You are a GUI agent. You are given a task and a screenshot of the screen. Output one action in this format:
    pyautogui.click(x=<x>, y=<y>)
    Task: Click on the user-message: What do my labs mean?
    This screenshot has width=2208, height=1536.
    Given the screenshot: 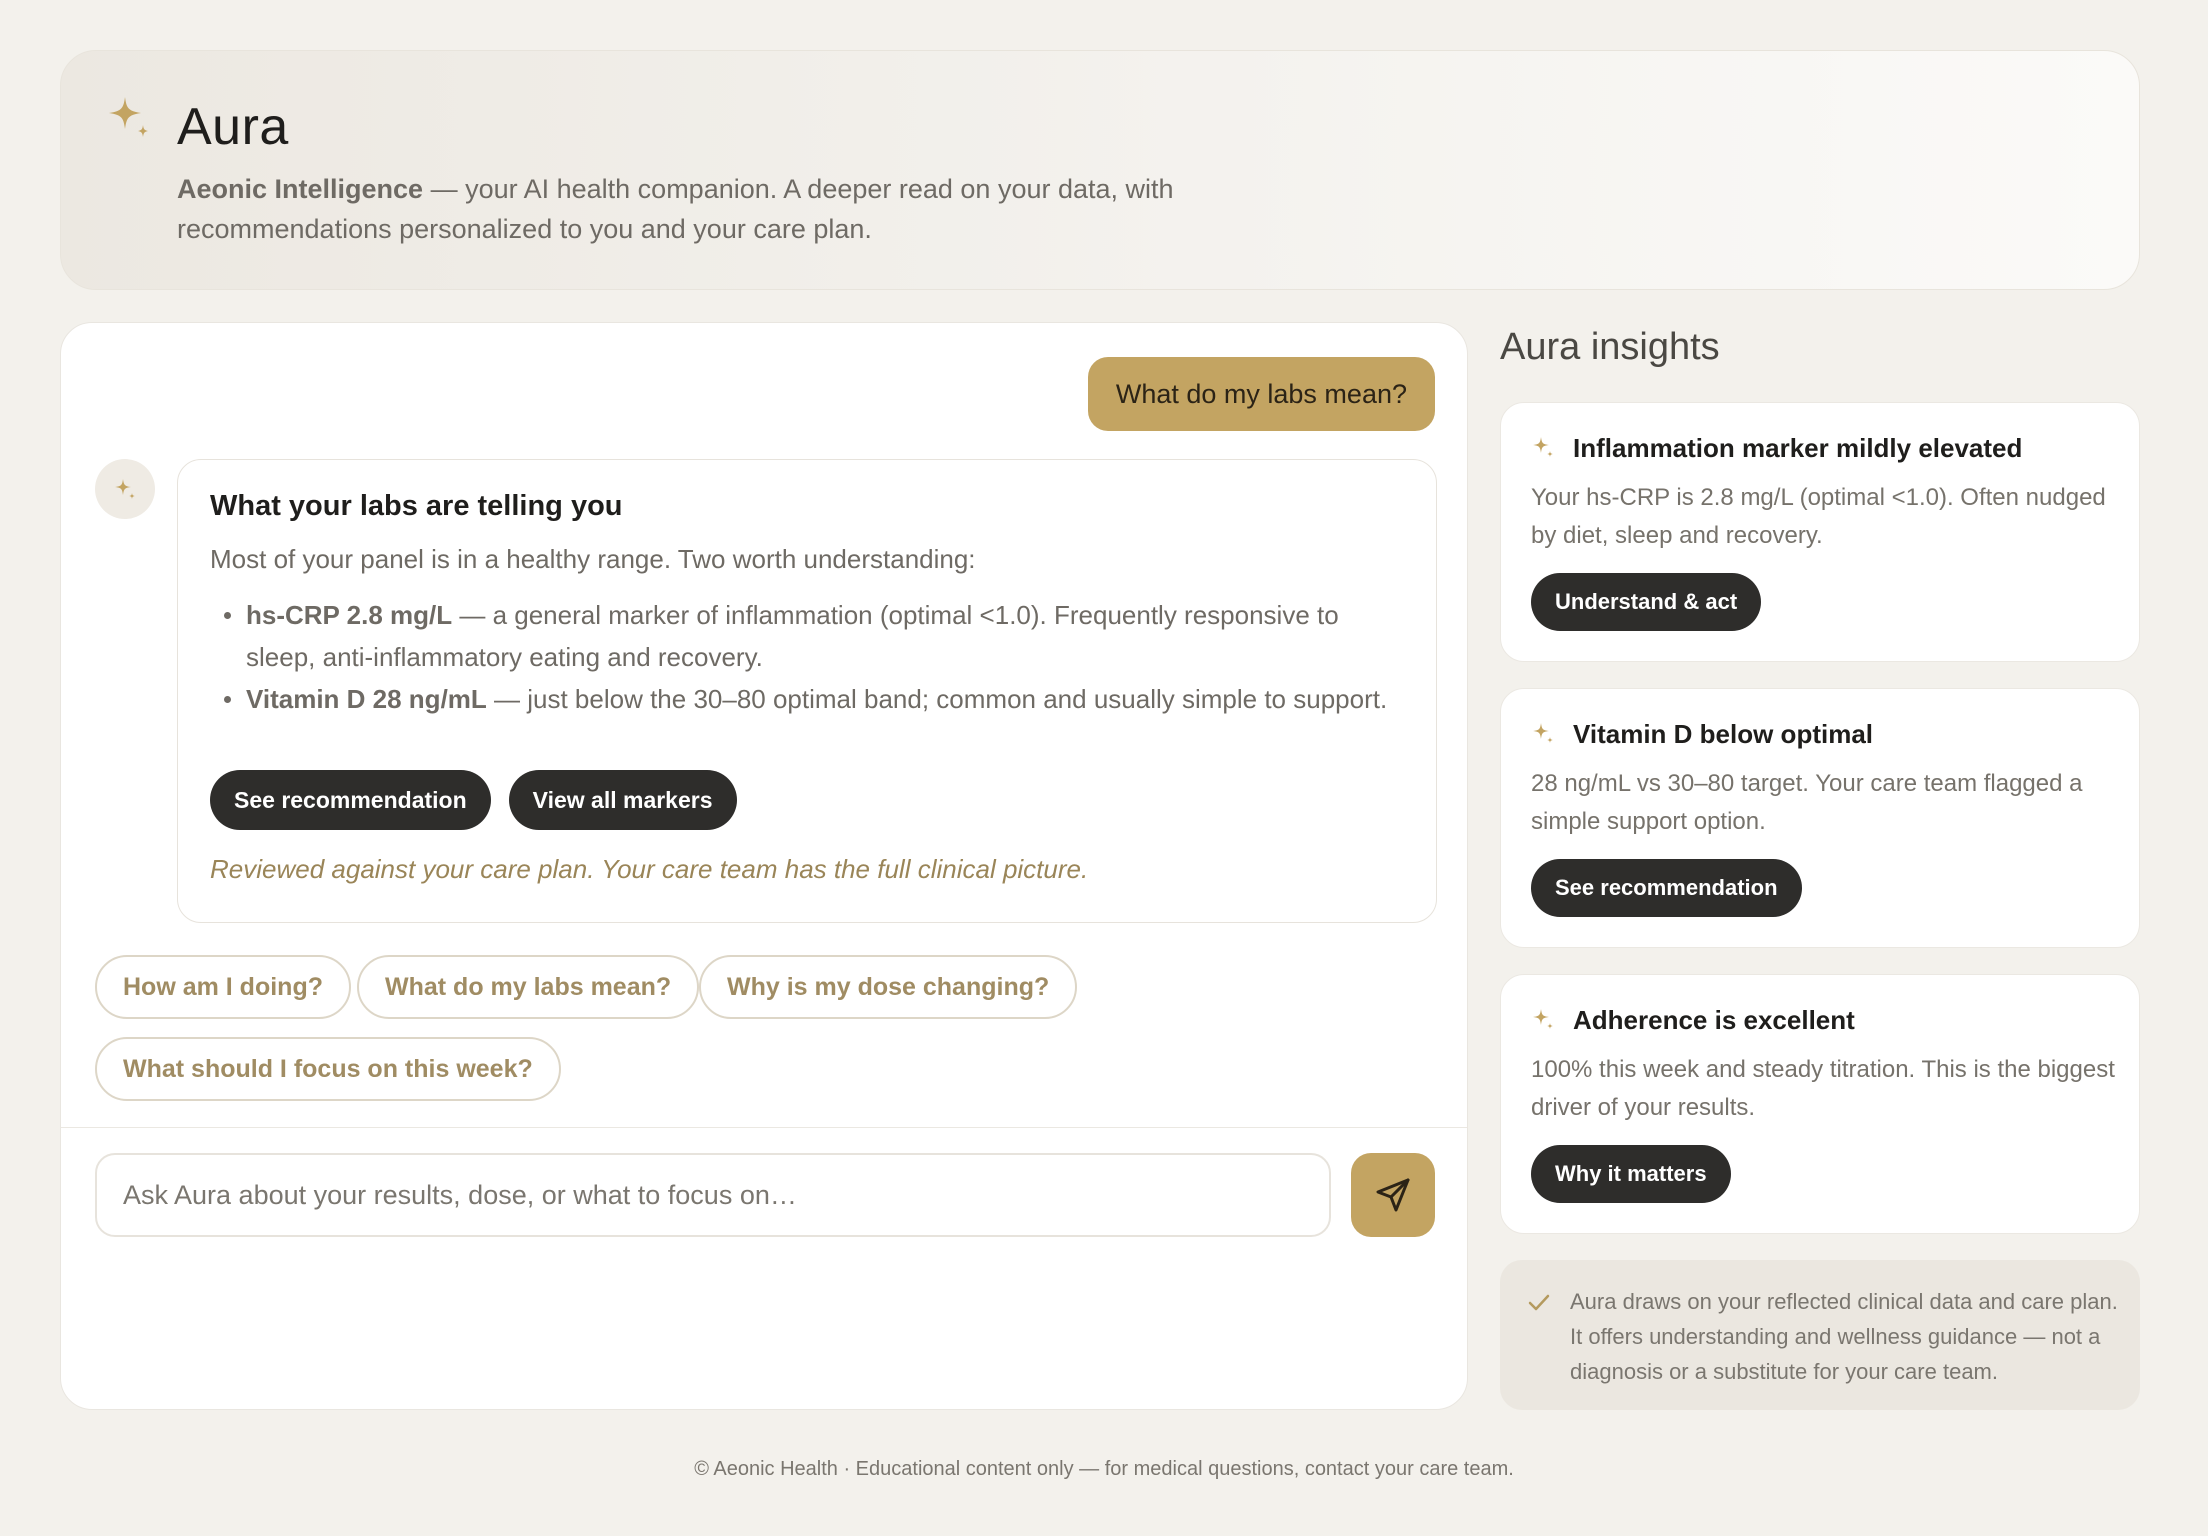 What is the action you would take?
    pyautogui.click(x=1261, y=394)
    